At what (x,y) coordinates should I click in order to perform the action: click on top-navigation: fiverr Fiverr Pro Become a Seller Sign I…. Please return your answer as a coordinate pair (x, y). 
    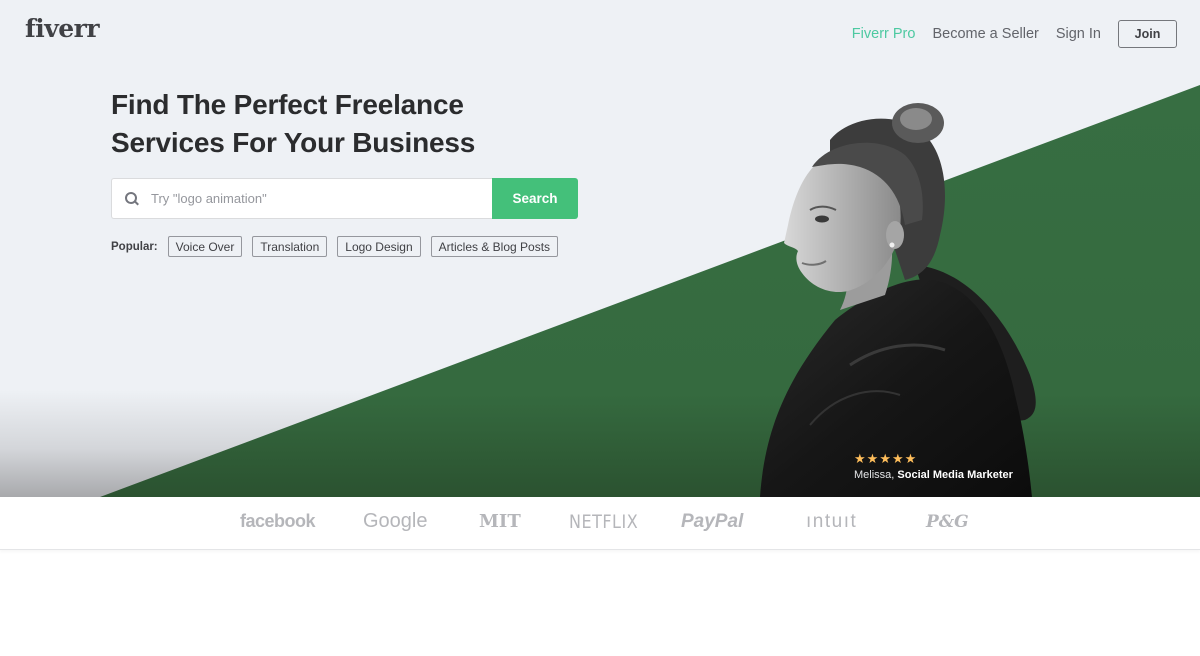
    Looking at the image, I should click on (600, 34).